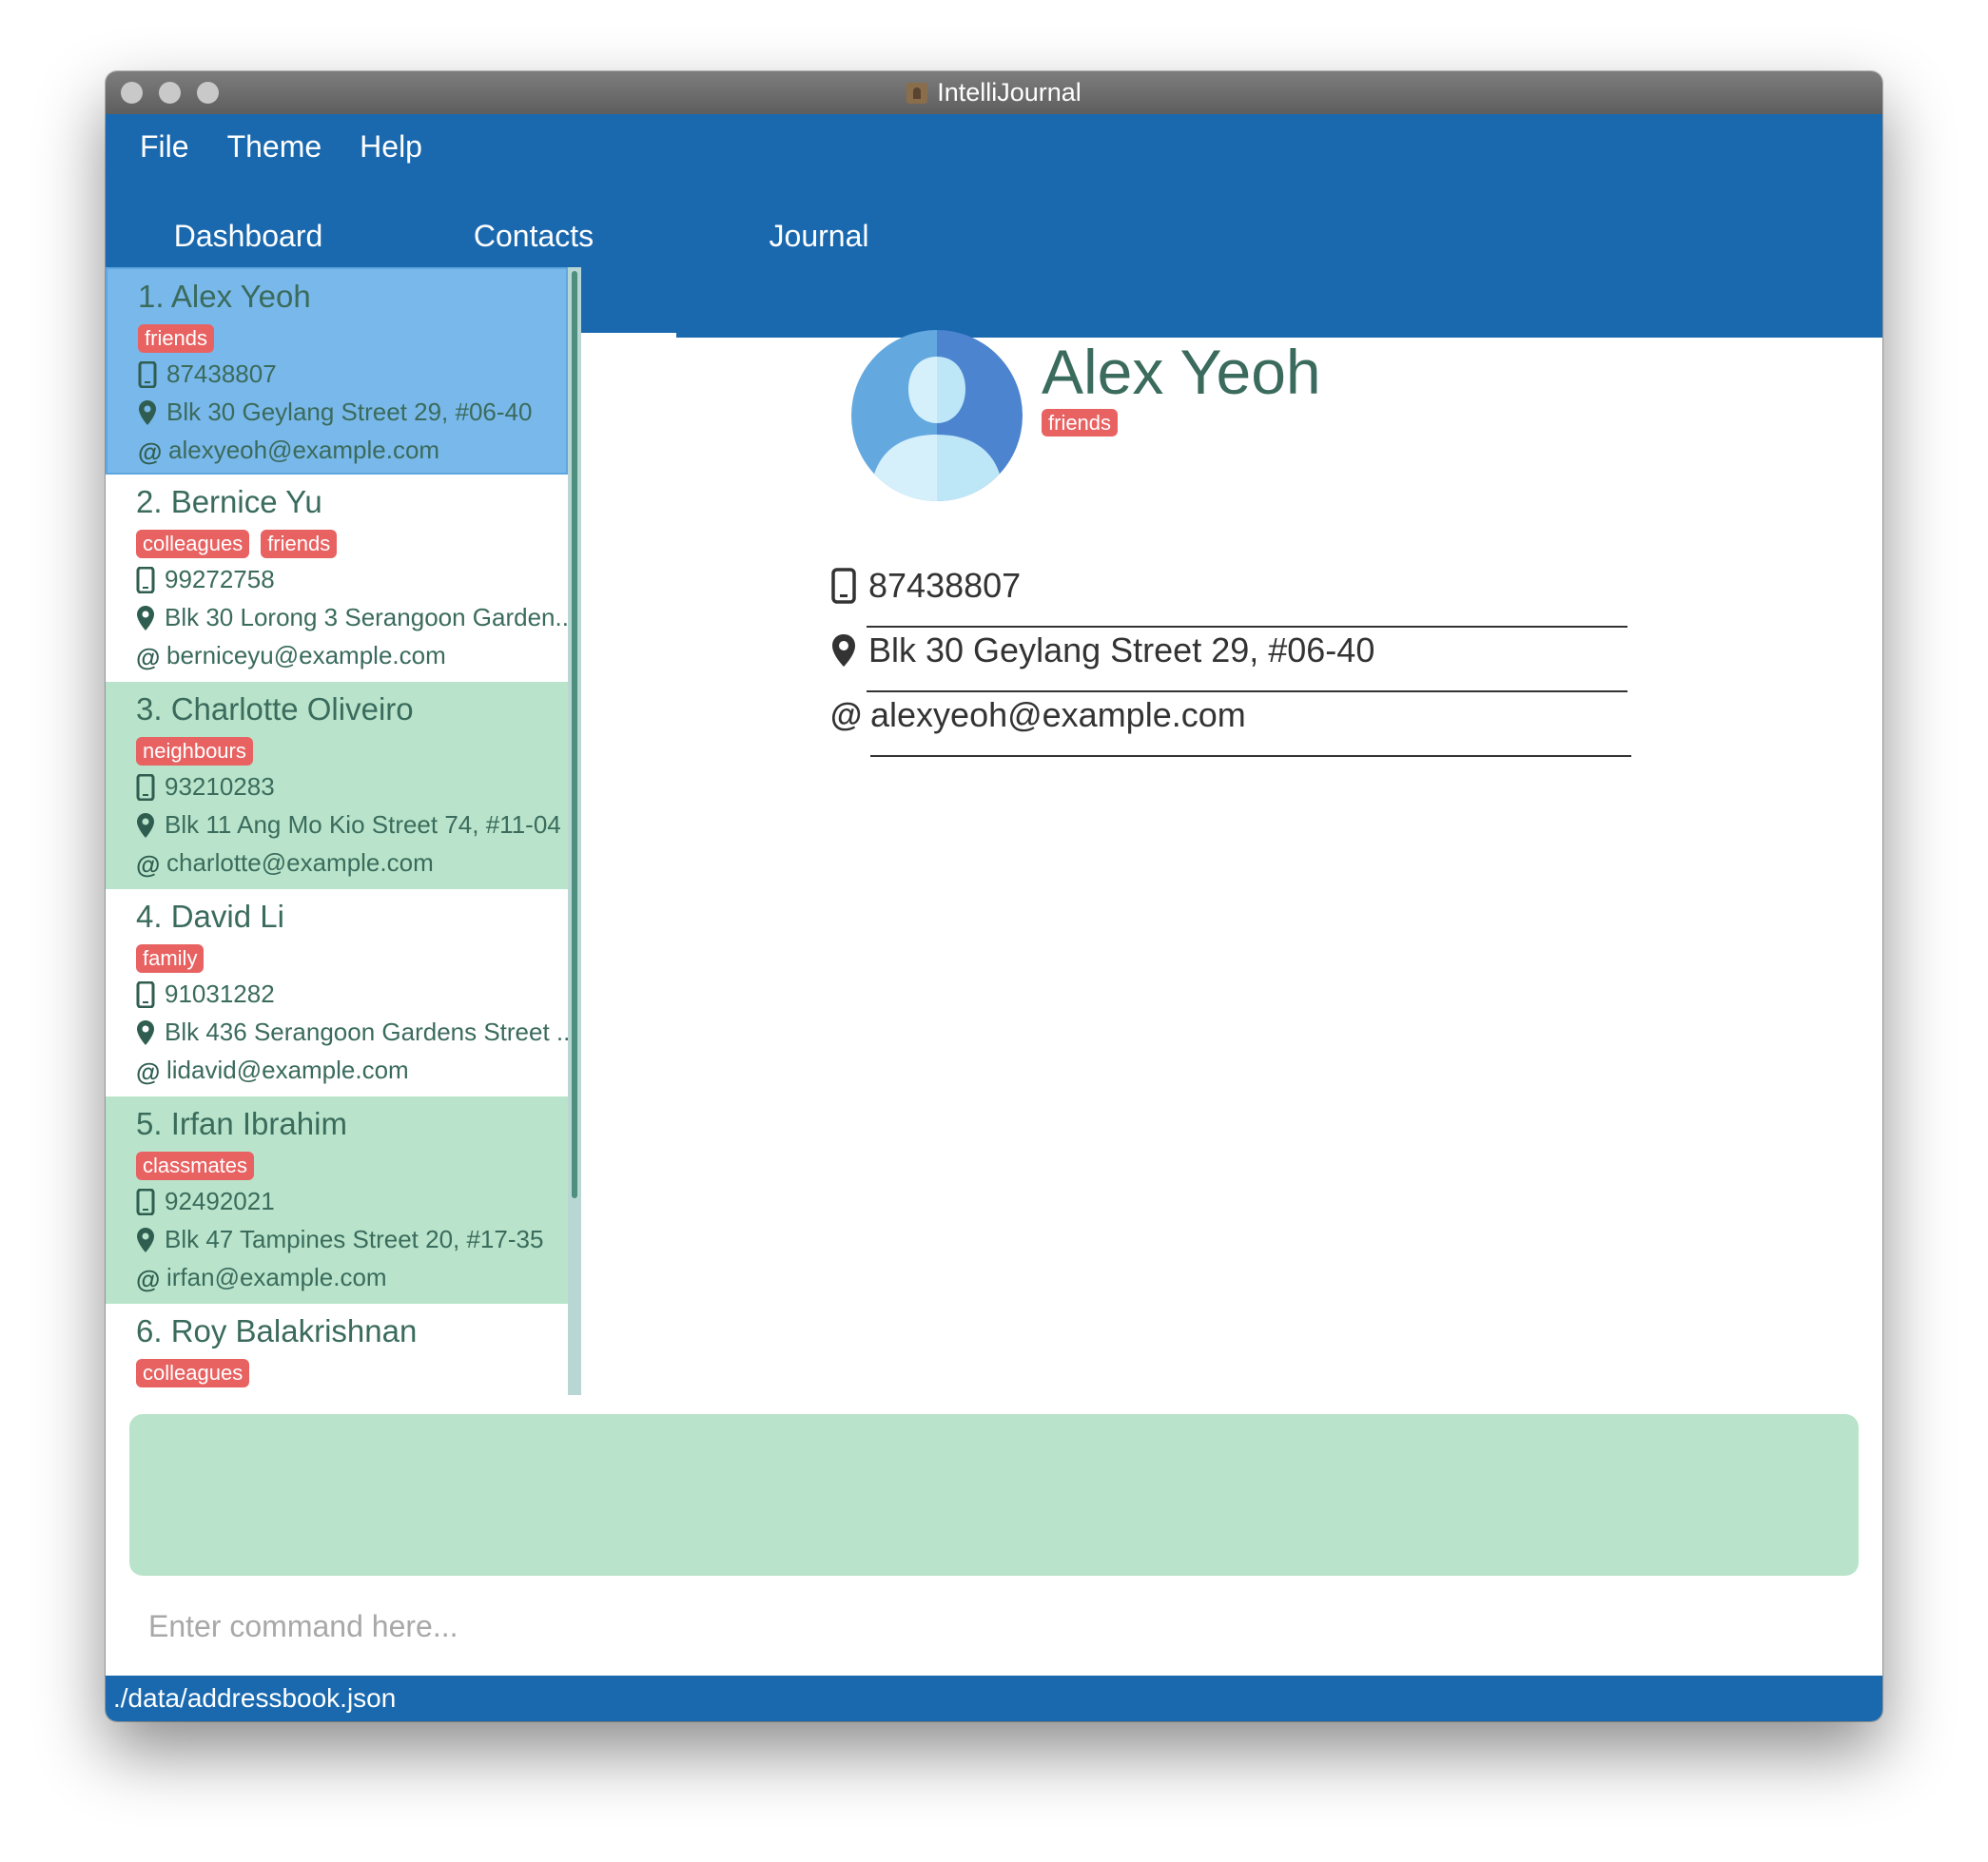 The width and height of the screenshot is (1988, 1862). I want to click on contact-phone: 99272758, so click(220, 579).